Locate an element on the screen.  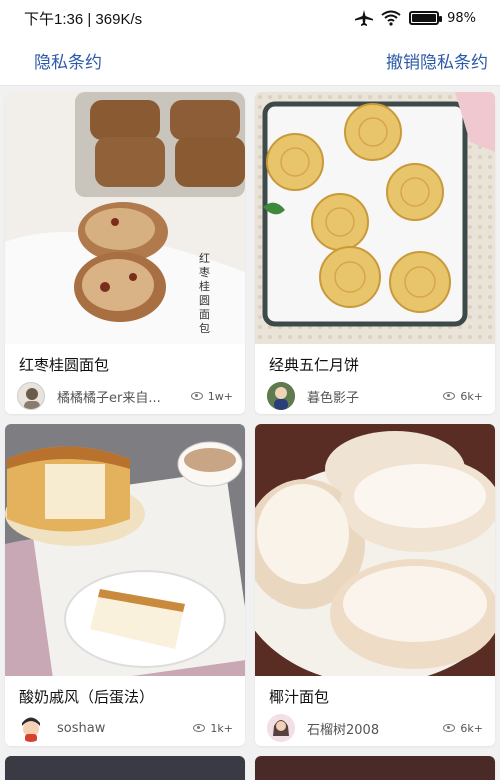
view-count: 1w+ is located at coordinates (211, 396).